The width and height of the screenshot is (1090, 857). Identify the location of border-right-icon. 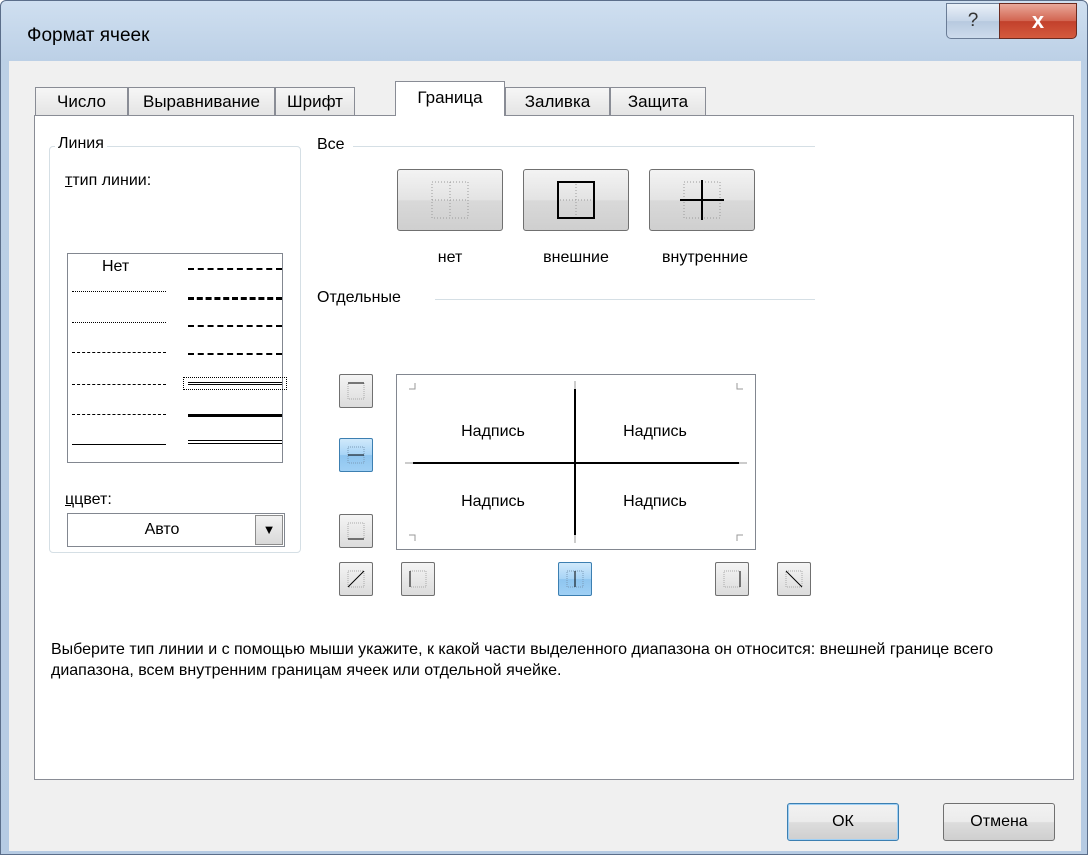
(732, 579).